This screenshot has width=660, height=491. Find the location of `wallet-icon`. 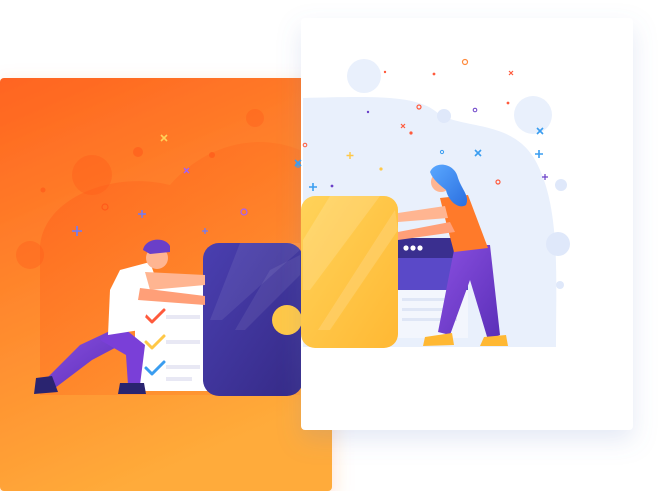

wallet-icon is located at coordinates (253, 319).